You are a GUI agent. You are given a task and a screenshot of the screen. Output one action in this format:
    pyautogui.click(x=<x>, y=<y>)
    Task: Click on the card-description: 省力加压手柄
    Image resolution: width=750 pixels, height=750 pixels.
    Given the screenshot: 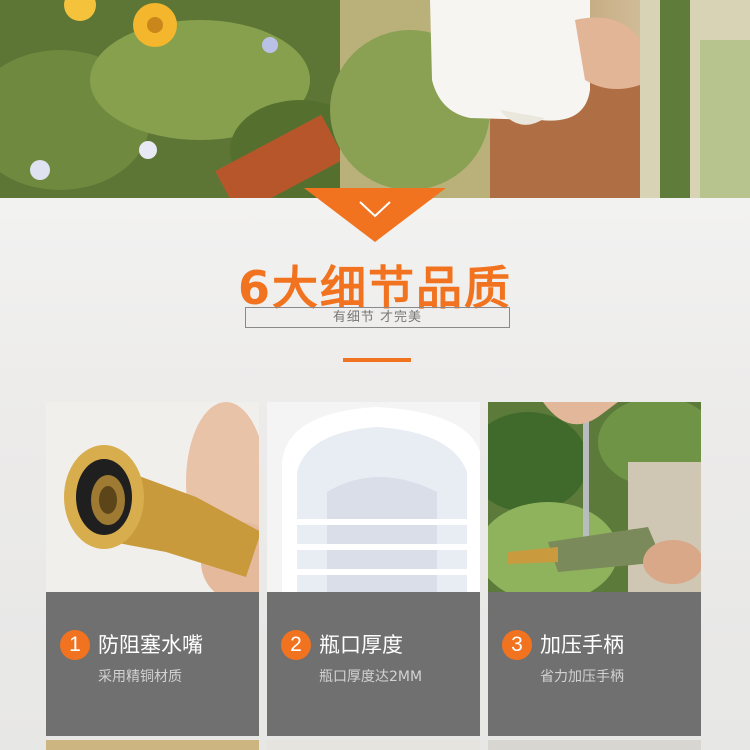 What is the action you would take?
    pyautogui.click(x=582, y=677)
    